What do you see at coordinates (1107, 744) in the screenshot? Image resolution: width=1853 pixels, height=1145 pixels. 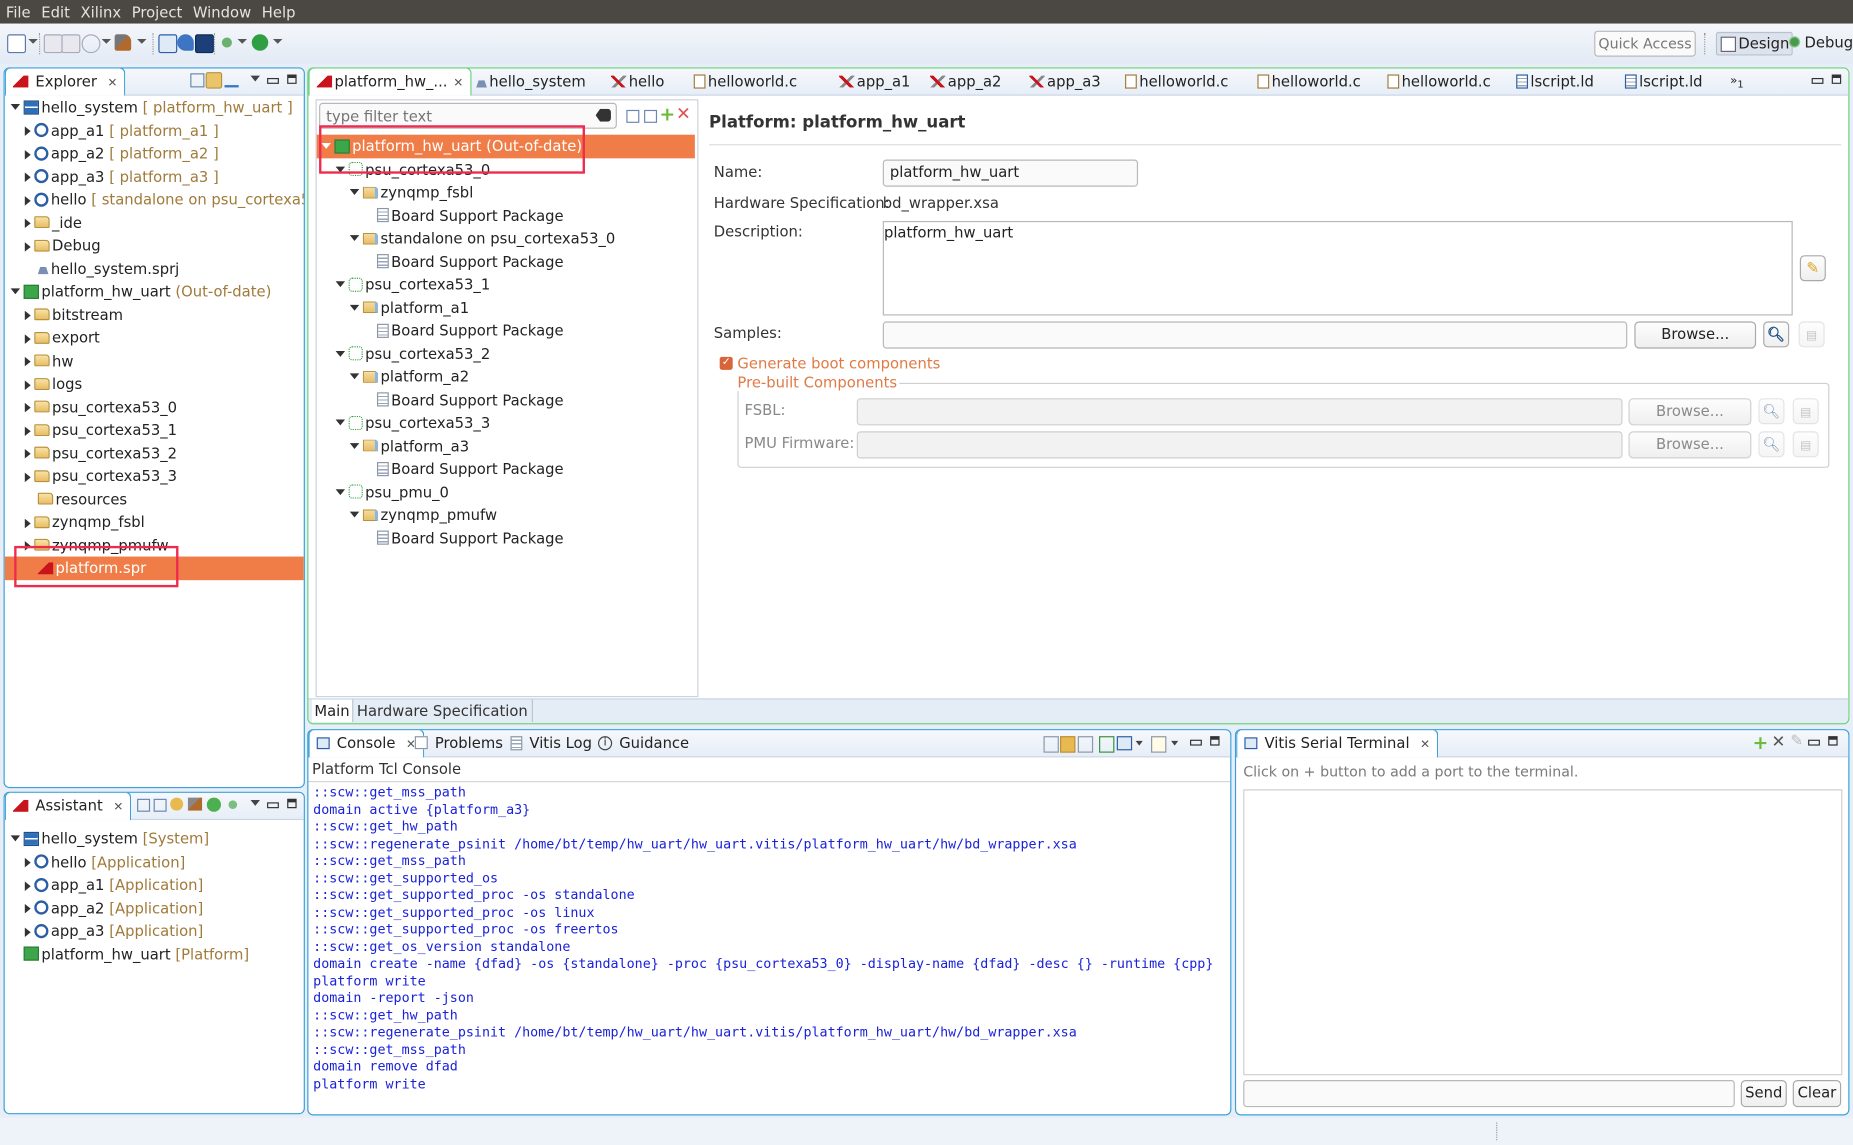 I see `pin-console-icon` at bounding box center [1107, 744].